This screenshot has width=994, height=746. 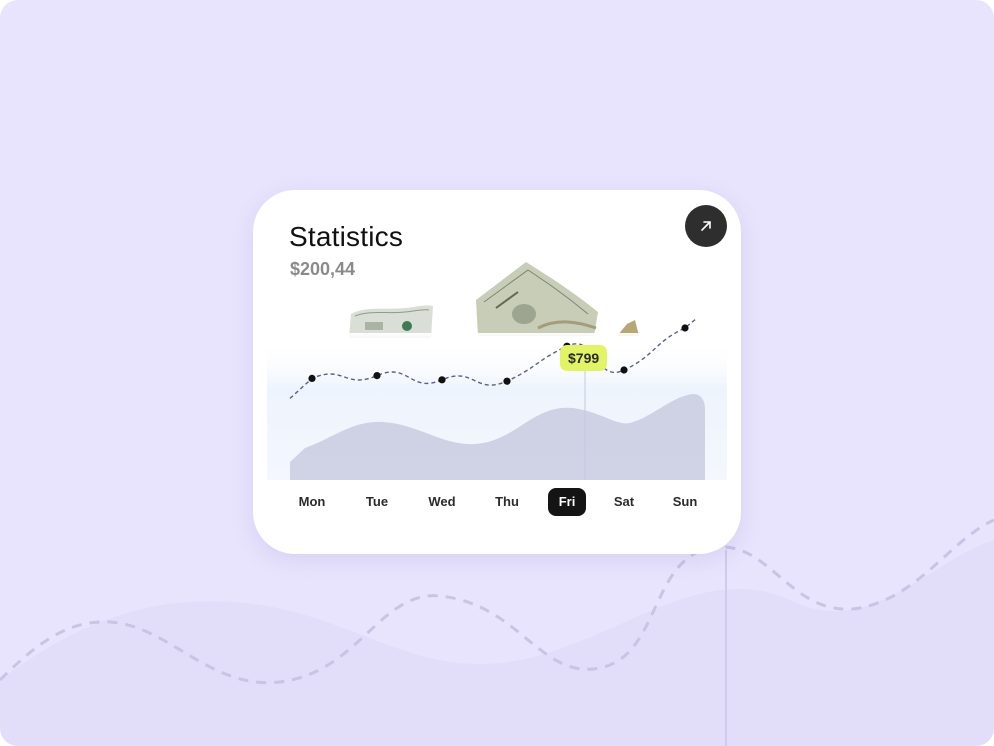 I want to click on data-point-sat, so click(x=624, y=370).